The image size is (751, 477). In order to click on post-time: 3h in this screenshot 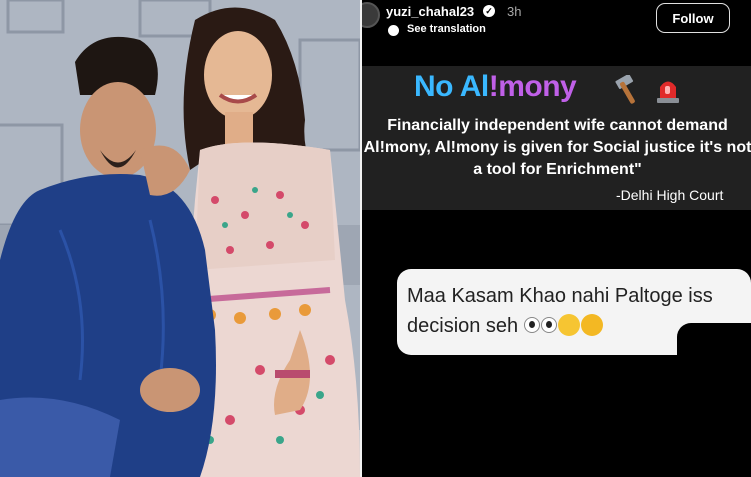, I will do `click(514, 11)`.